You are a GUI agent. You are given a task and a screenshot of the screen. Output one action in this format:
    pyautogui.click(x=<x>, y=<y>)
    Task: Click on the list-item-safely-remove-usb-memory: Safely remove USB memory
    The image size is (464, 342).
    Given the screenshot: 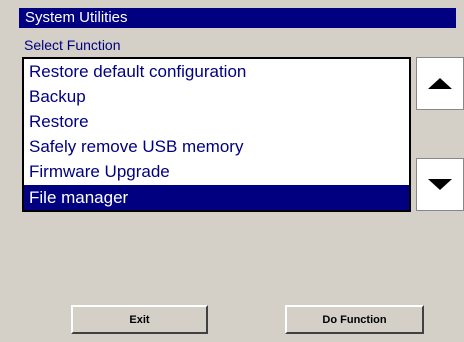 What is the action you would take?
    pyautogui.click(x=216, y=146)
    